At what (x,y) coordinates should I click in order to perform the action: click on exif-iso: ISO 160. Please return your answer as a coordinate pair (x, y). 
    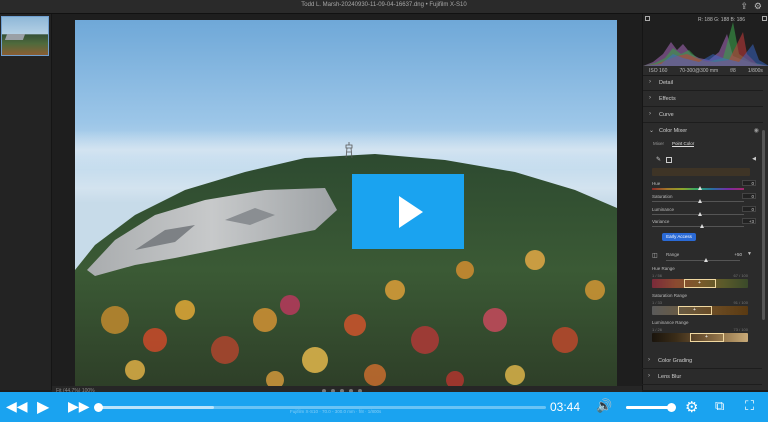
    Looking at the image, I should click on (658, 71).